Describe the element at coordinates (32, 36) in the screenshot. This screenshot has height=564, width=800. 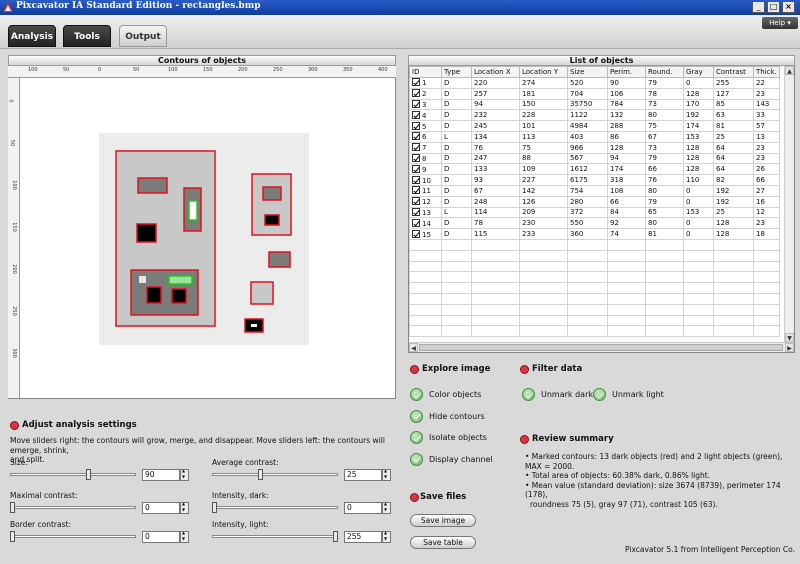
I see `tab-analysis: Analysis` at that location.